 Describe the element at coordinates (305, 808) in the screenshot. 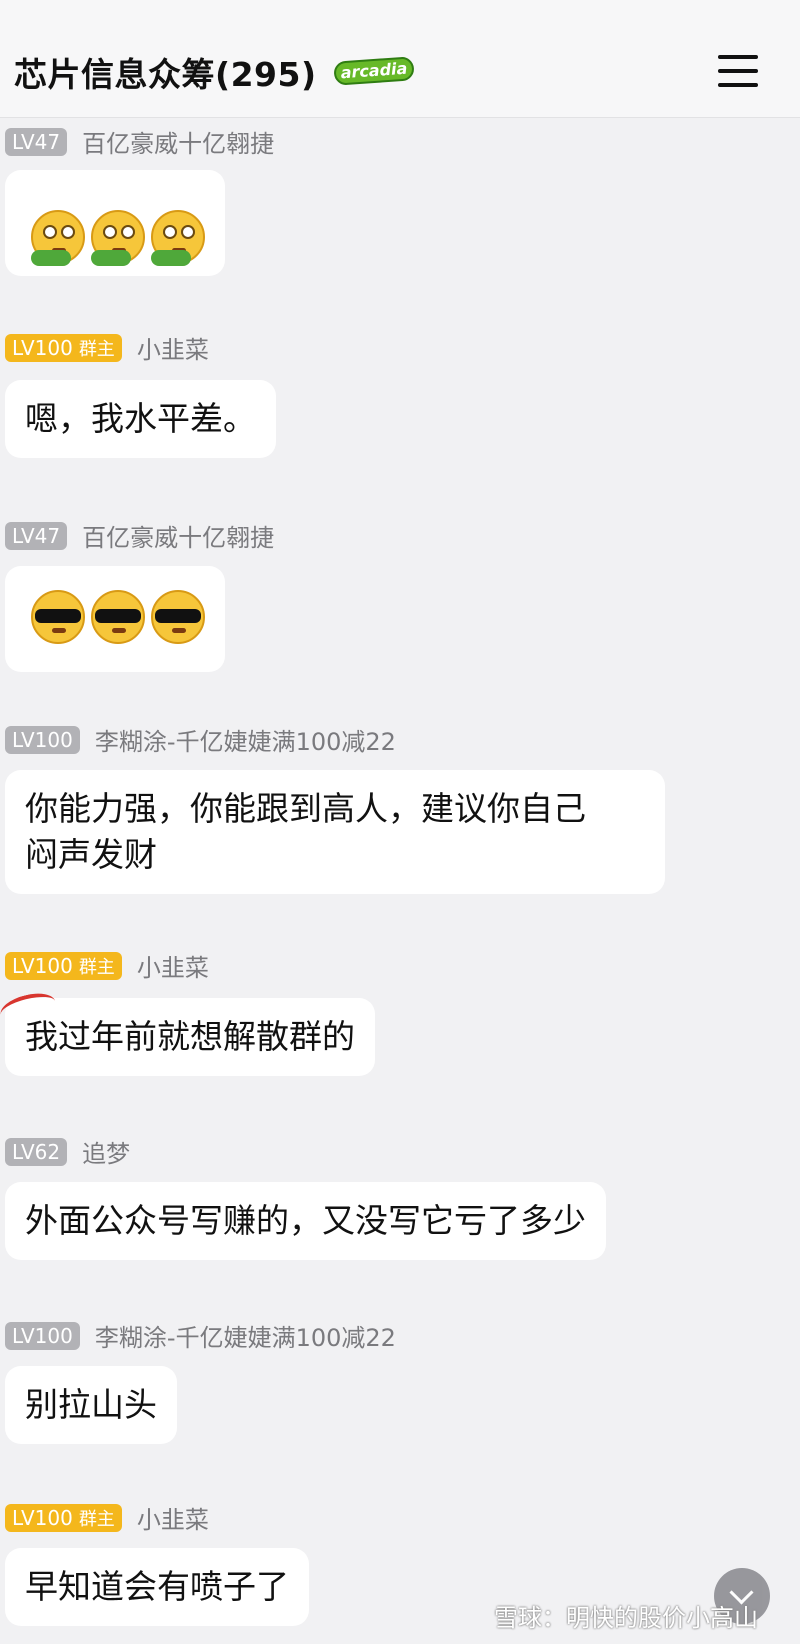

I see `message-text-line: 你能力强，你能跟到高人，建议你自己` at that location.